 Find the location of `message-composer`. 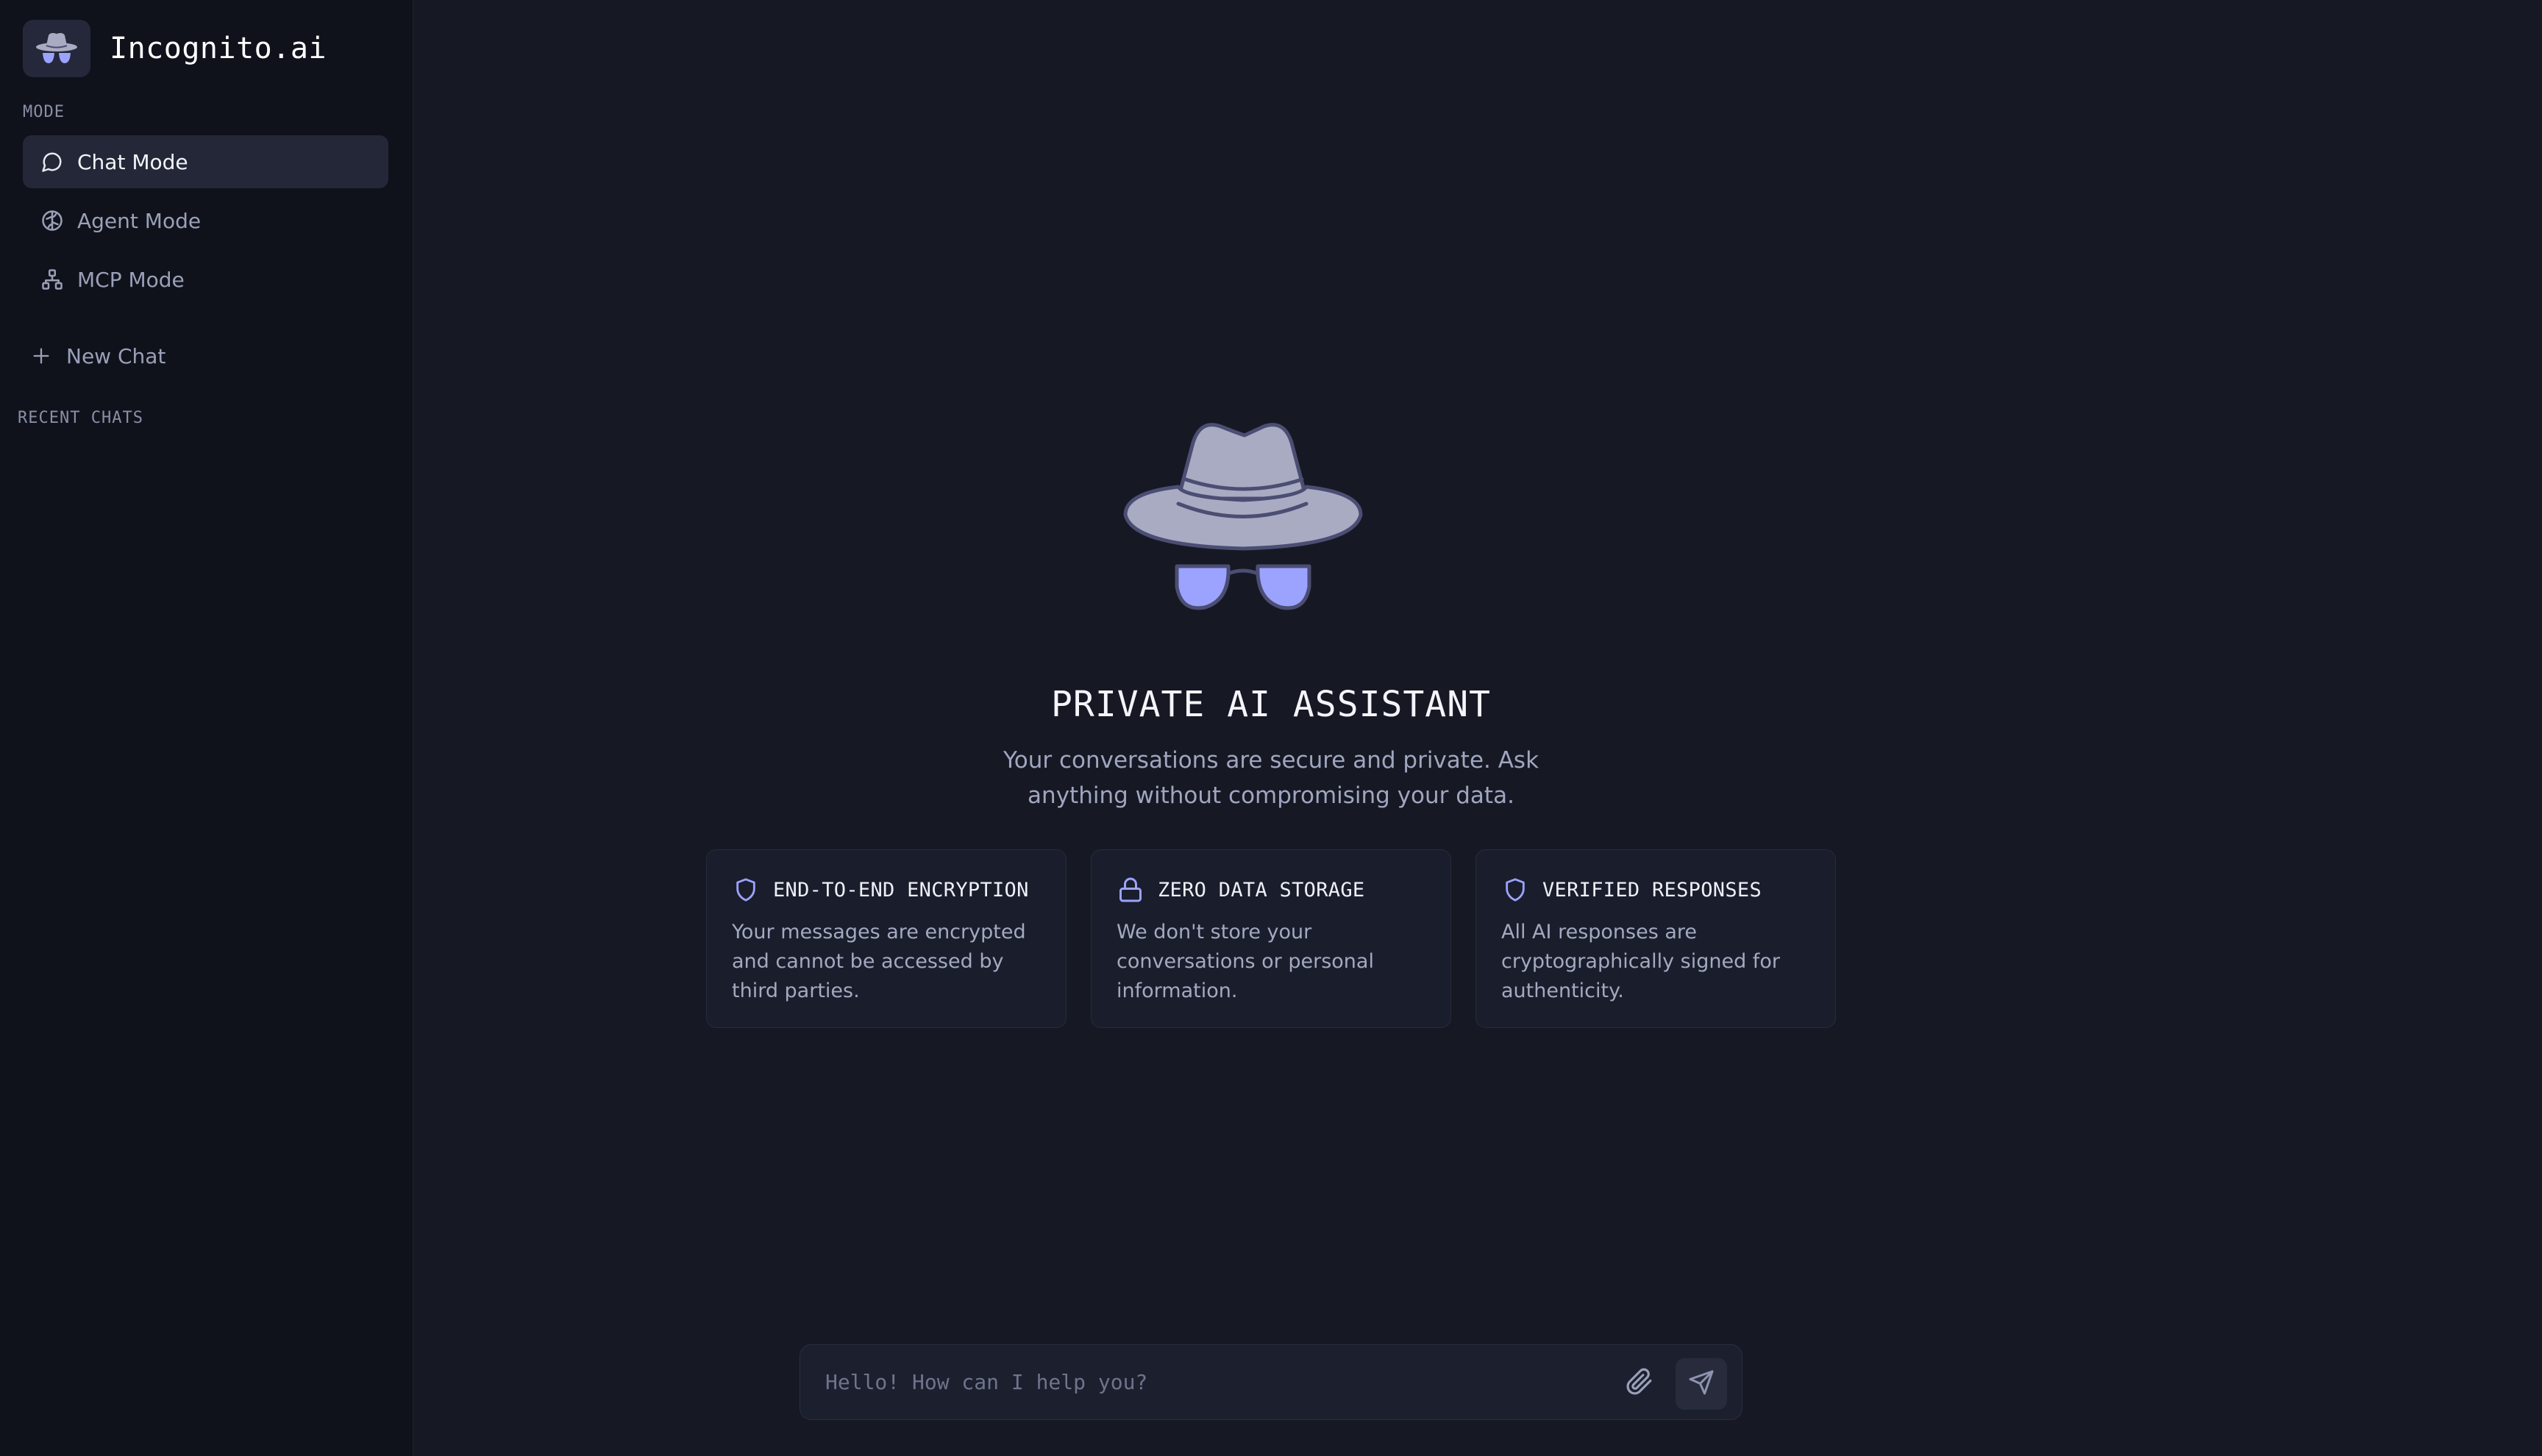

message-composer is located at coordinates (1271, 1382).